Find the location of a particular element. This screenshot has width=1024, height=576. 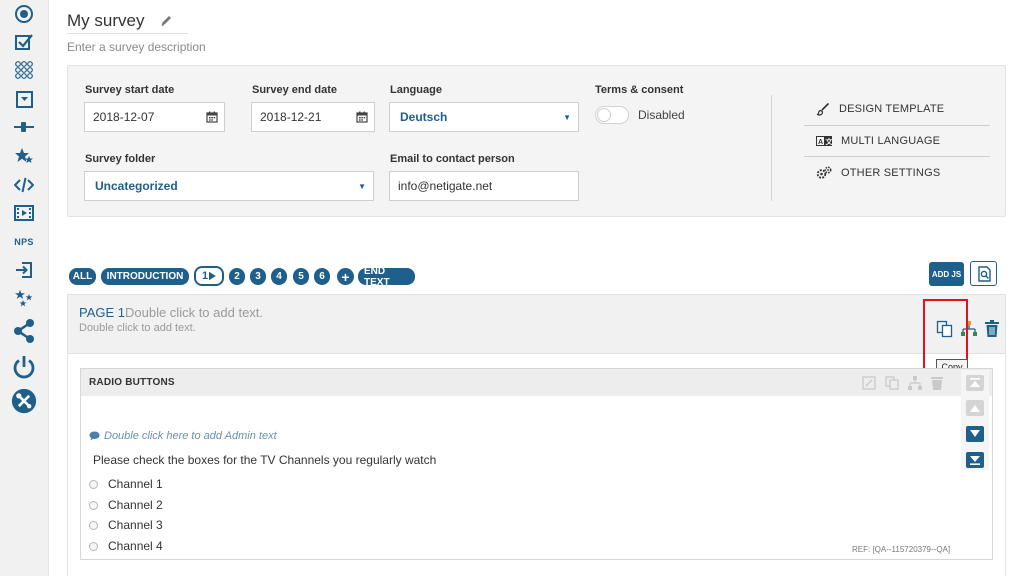

media-icon is located at coordinates (24, 213).